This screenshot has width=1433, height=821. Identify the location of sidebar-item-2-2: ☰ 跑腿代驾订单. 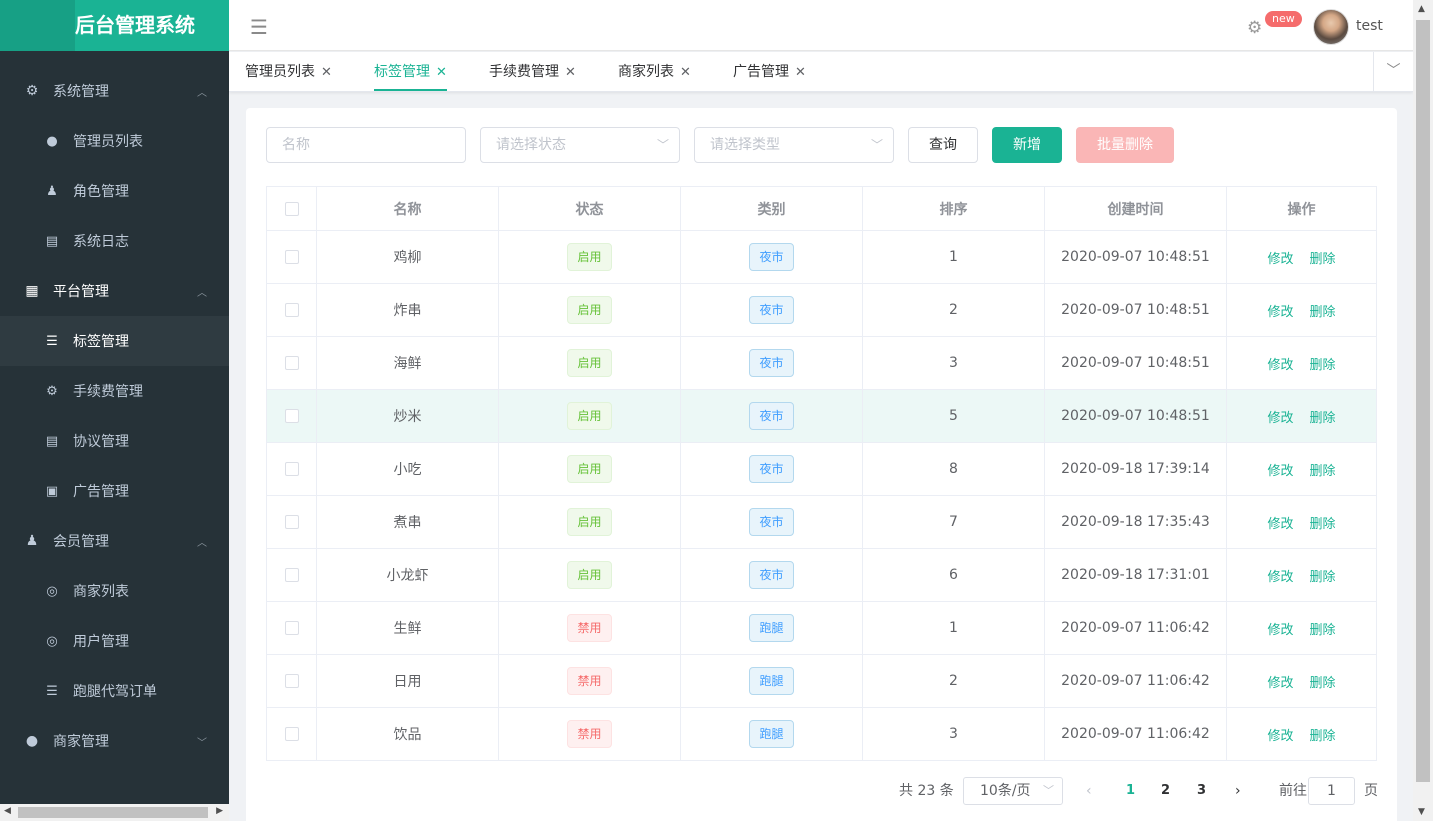
(114, 691).